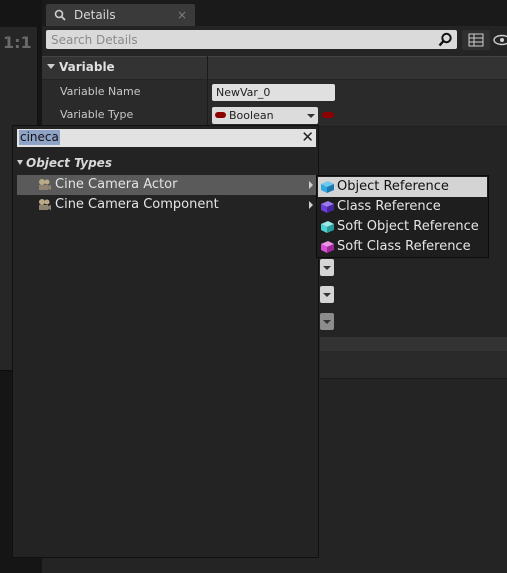  Describe the element at coordinates (45, 184) in the screenshot. I see `cine-camera-icon` at that location.